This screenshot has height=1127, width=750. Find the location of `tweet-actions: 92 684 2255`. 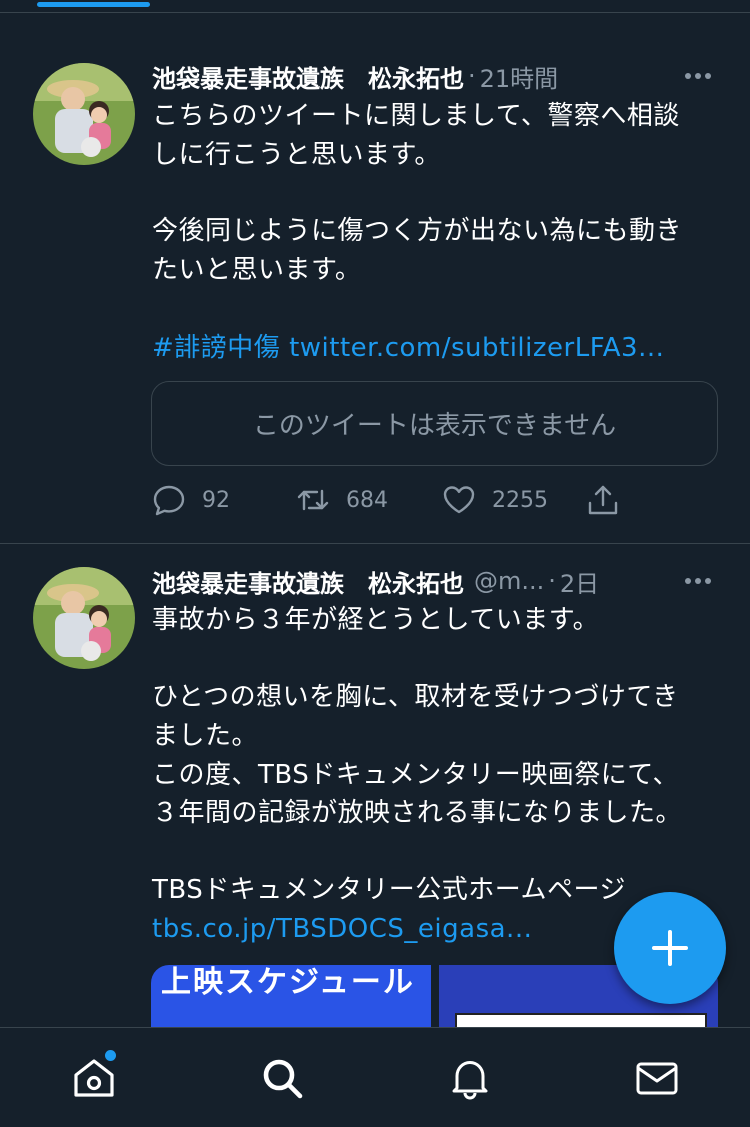

tweet-actions: 92 684 2255 is located at coordinates (392, 500).